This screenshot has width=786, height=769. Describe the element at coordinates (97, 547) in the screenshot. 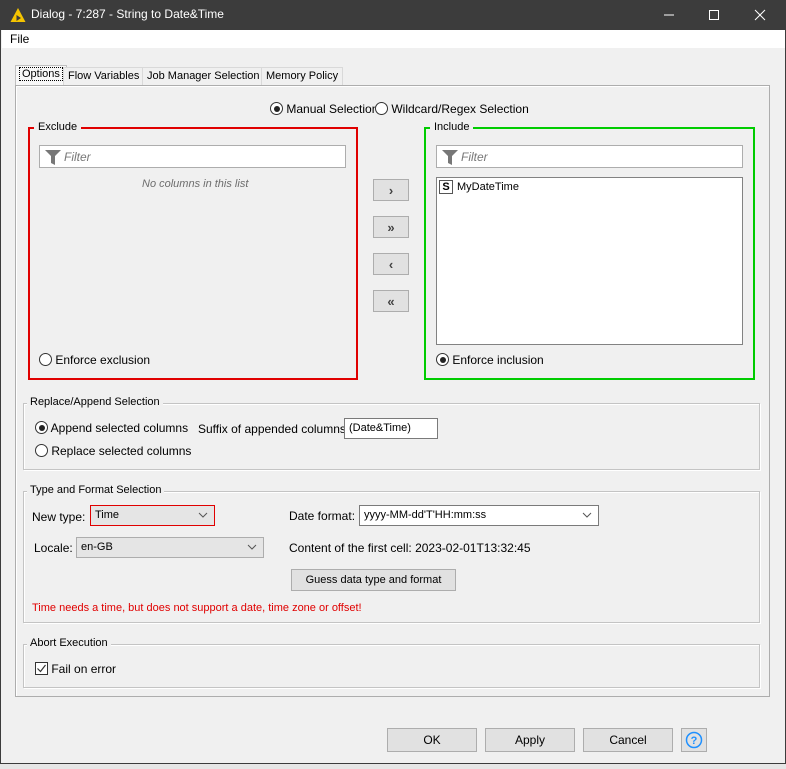

I see `locale-value: en-GB` at that location.